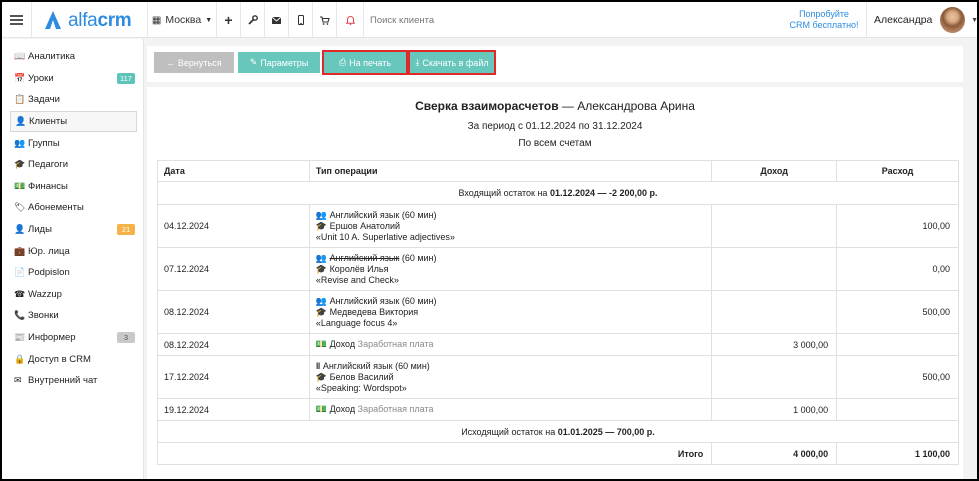  I want to click on lock-icon: 🔒, so click(20, 358).